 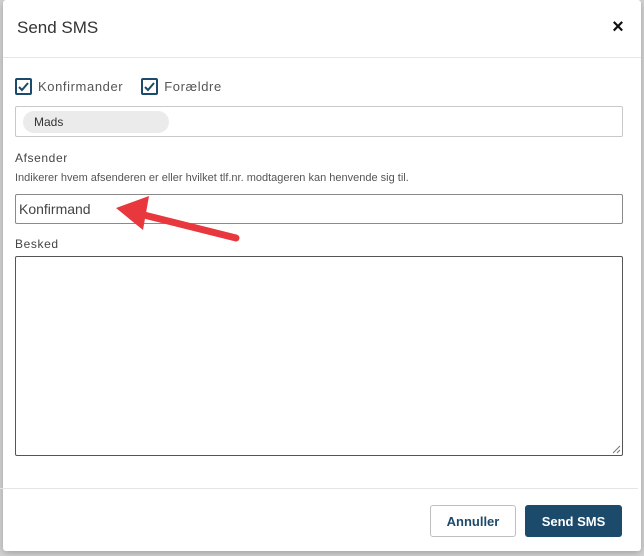 I want to click on dialog-header: Send SMS ×, so click(x=322, y=29).